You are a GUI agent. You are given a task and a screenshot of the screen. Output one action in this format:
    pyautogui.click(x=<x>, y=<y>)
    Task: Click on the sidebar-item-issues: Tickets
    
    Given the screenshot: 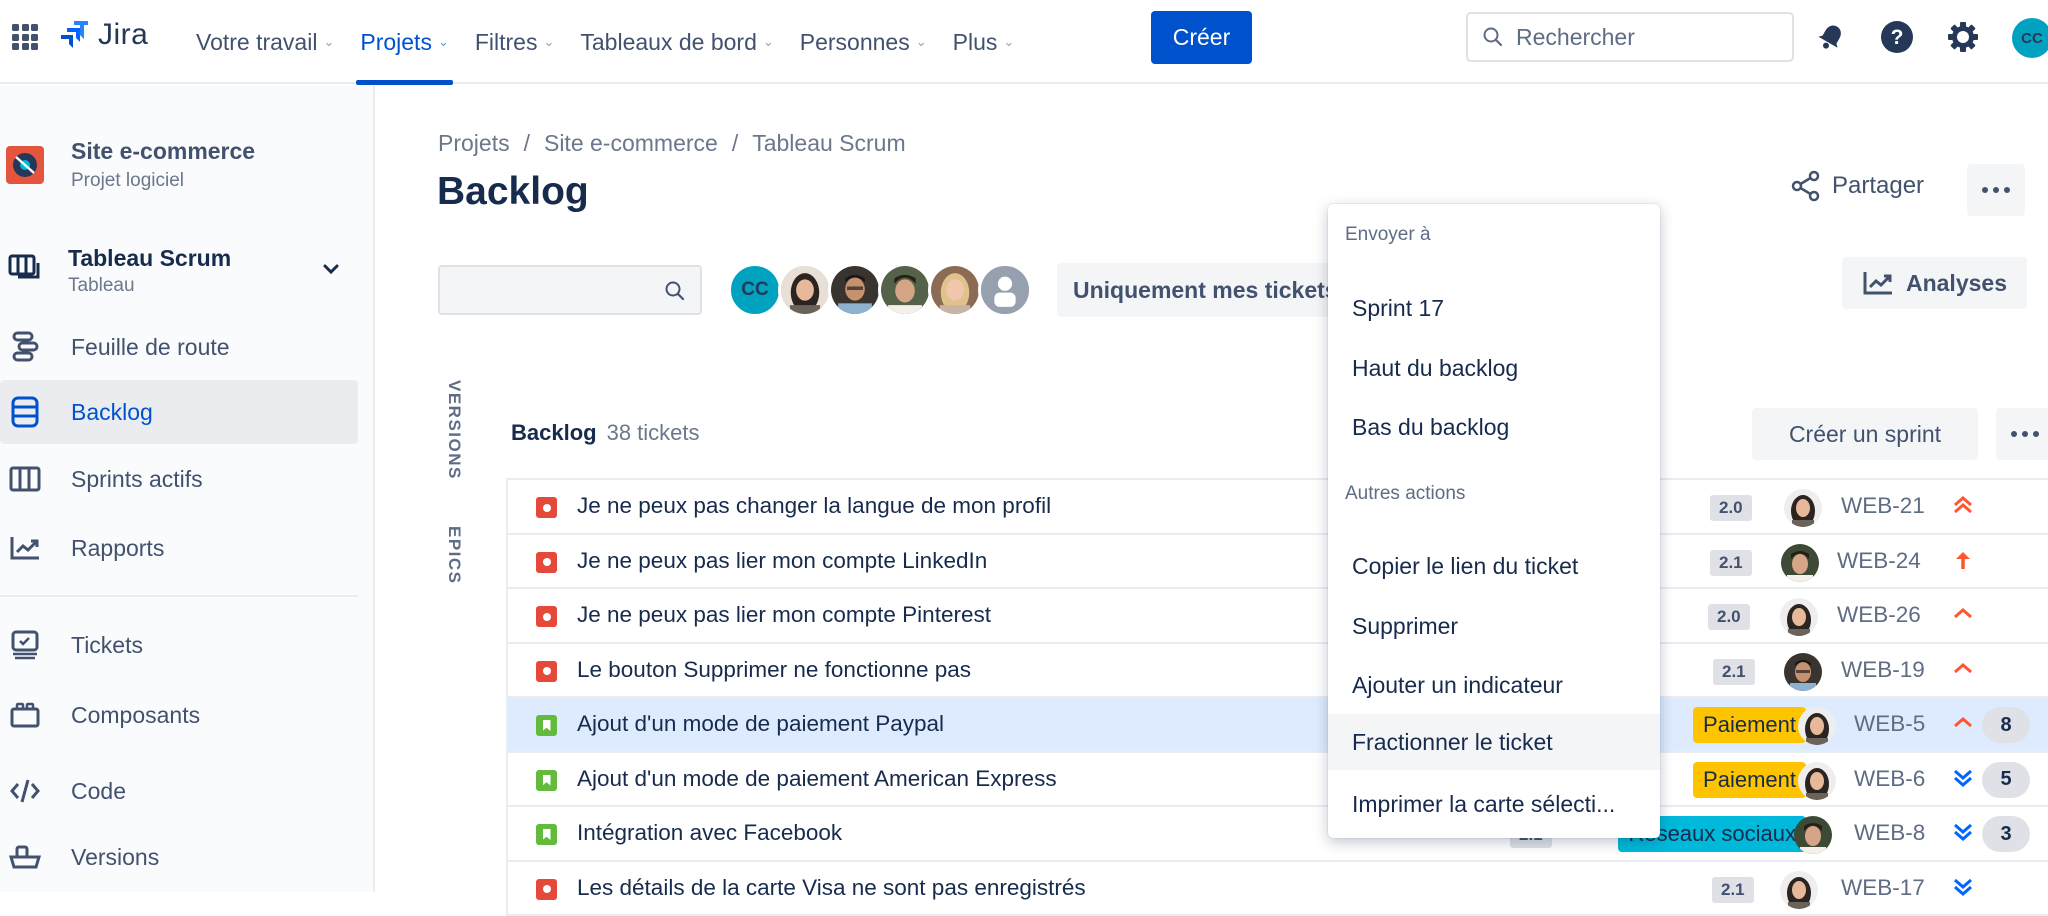 What is the action you would take?
    pyautogui.click(x=179, y=645)
    